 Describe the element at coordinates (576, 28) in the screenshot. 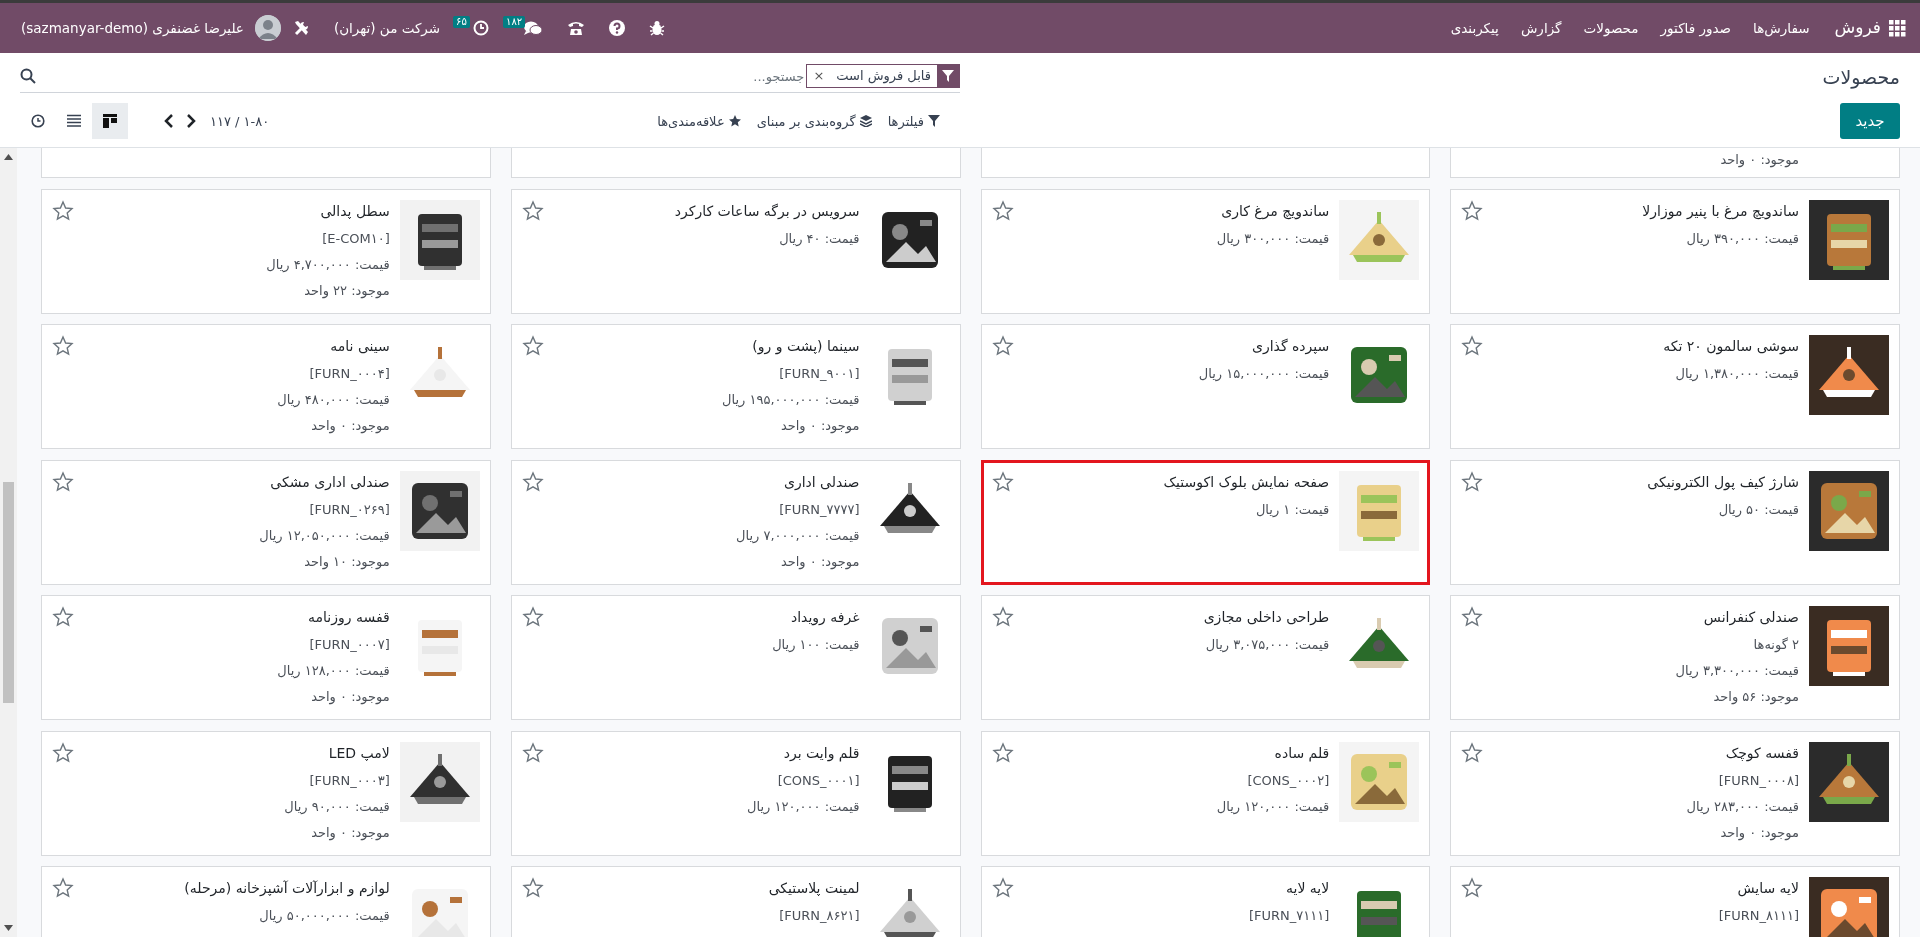

I see `phone-icon` at that location.